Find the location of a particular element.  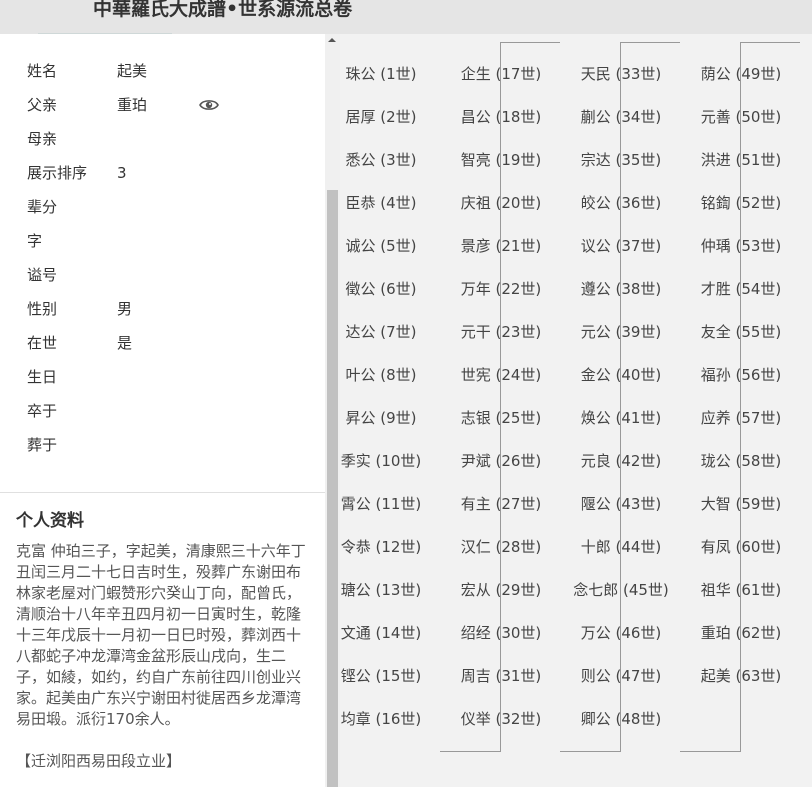

info-value: 起美 is located at coordinates (132, 71).